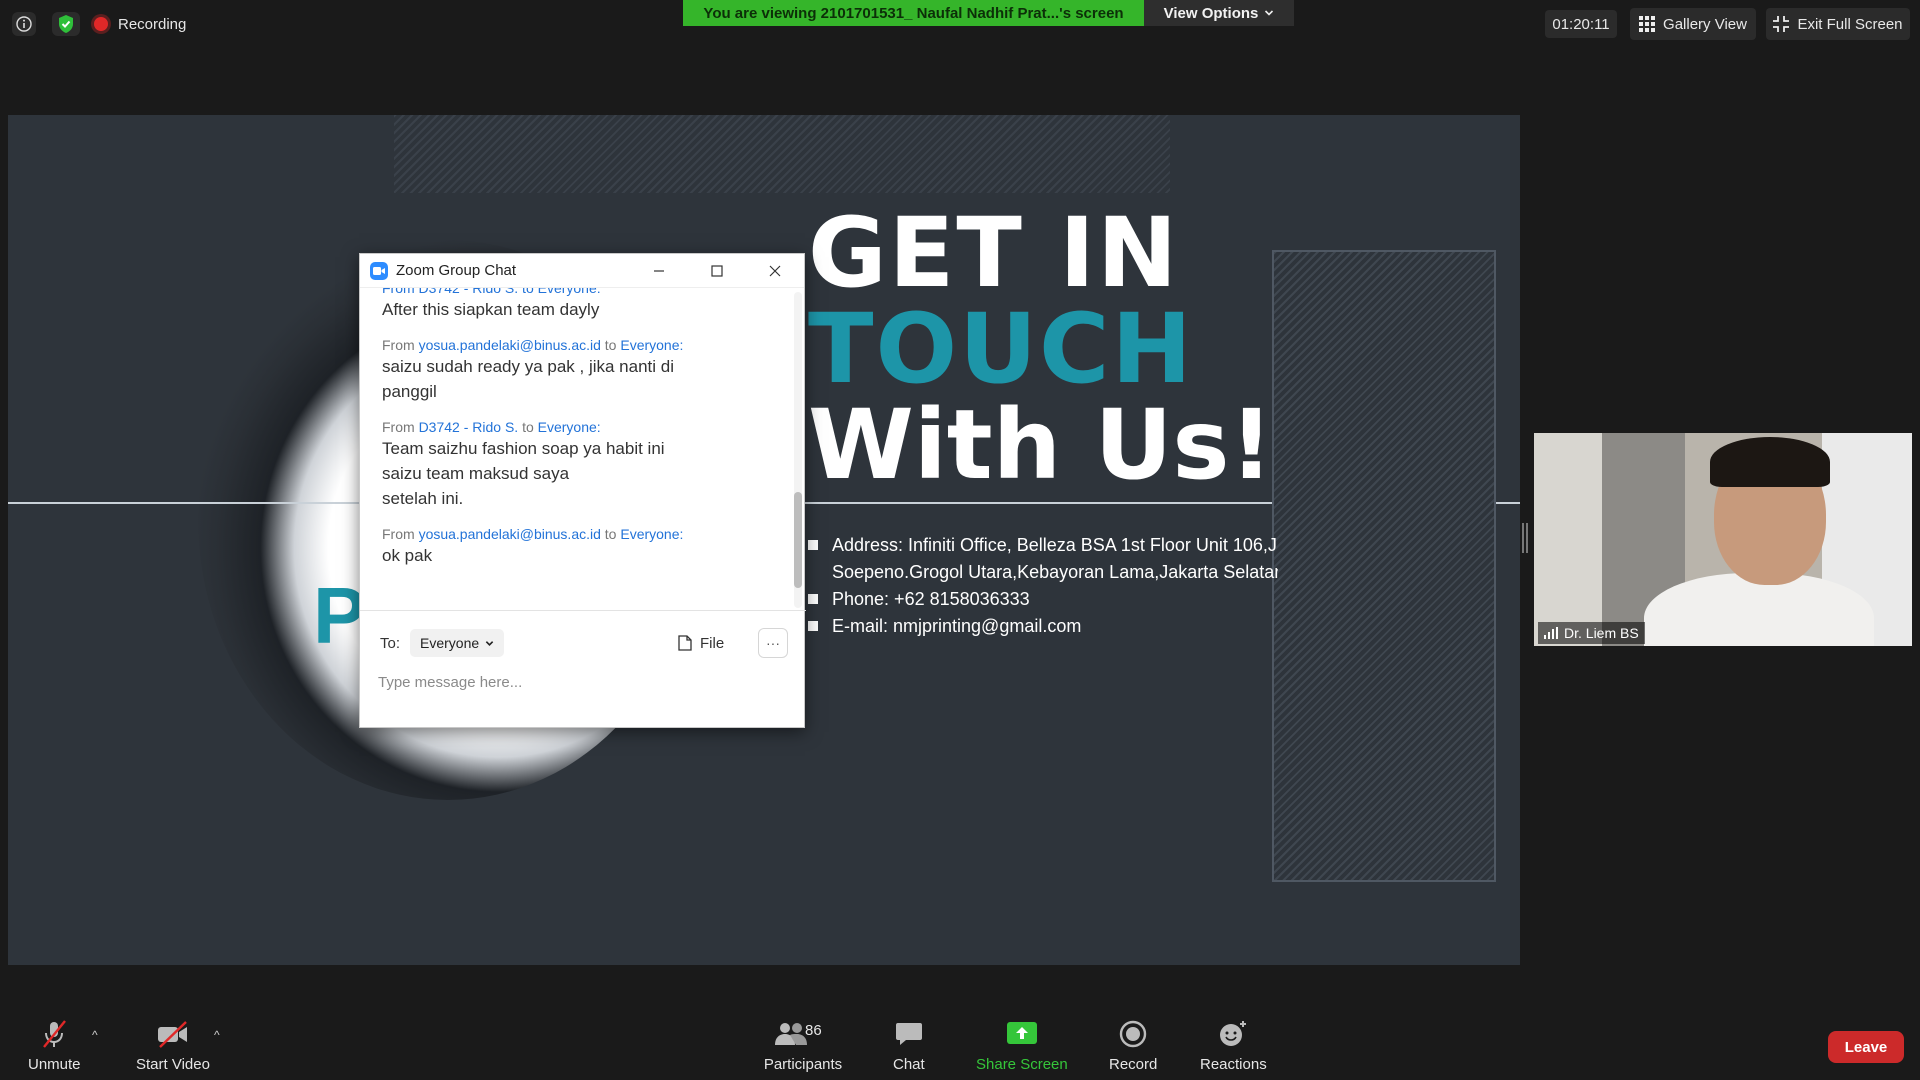 This screenshot has width=1920, height=1080. Describe the element at coordinates (1770, 462) in the screenshot. I see `video-person-hair` at that location.